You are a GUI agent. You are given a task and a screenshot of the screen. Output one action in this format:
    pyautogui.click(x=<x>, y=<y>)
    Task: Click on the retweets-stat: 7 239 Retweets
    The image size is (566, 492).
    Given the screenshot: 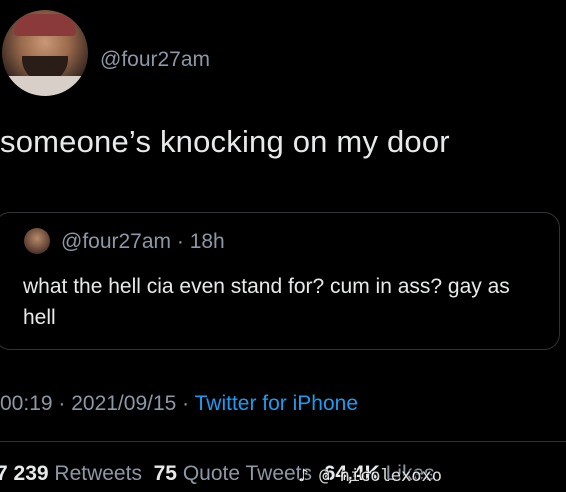 What is the action you would take?
    pyautogui.click(x=71, y=473)
    